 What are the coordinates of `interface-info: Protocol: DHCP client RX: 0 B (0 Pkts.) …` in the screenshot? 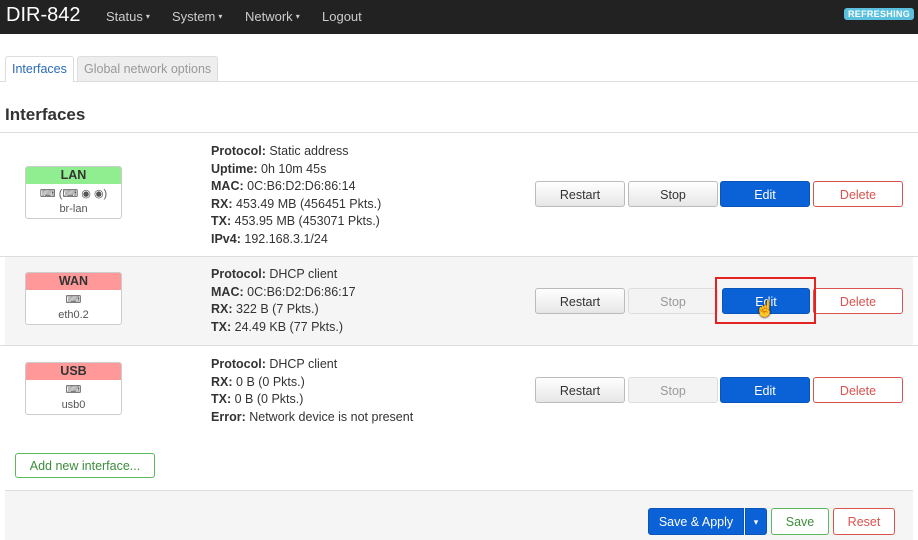 It's located at (312, 391).